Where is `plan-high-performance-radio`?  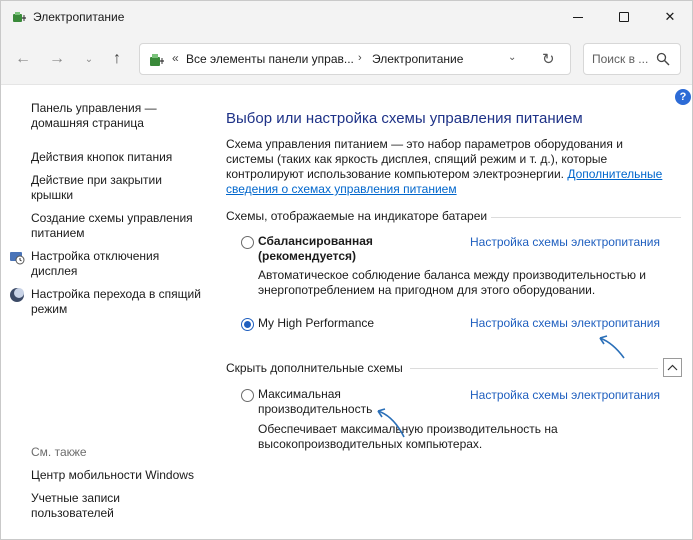 plan-high-performance-radio is located at coordinates (247, 324).